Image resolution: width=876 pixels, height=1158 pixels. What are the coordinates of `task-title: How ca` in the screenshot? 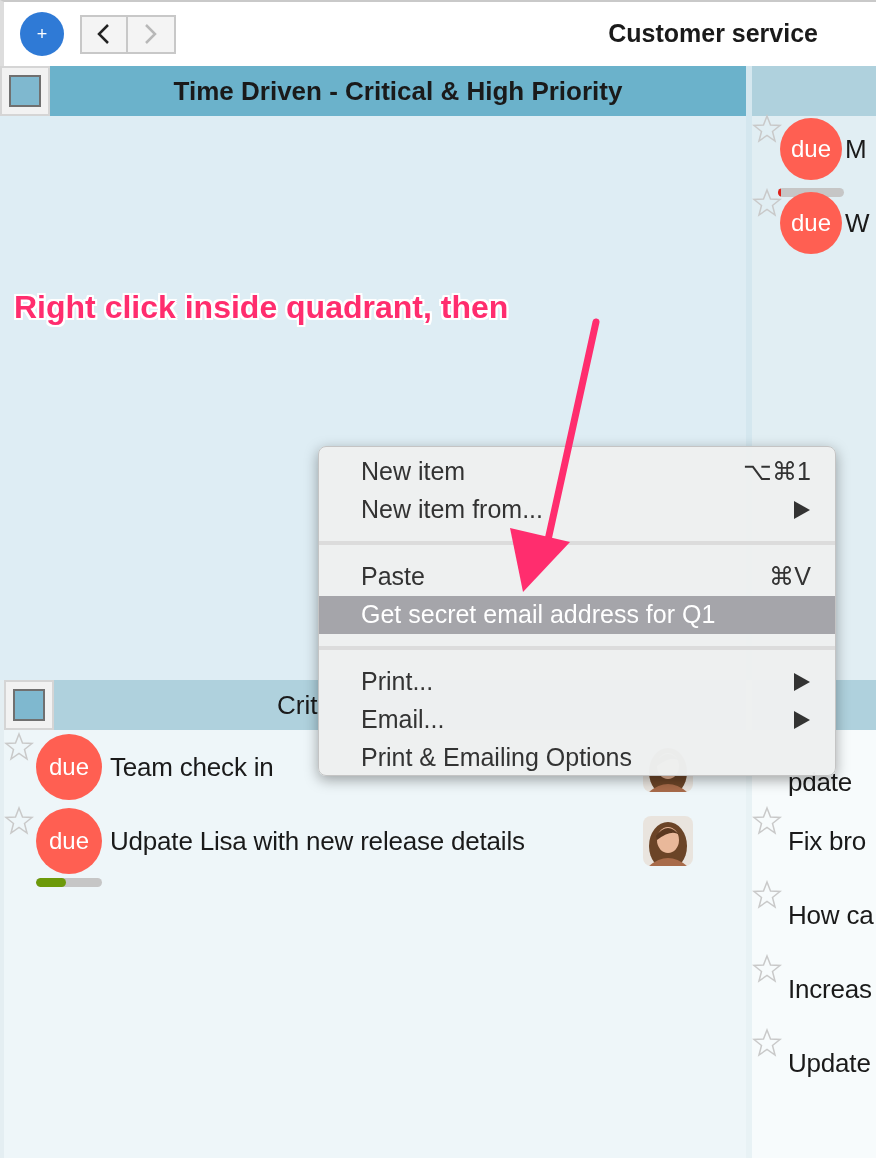 It's located at (831, 915).